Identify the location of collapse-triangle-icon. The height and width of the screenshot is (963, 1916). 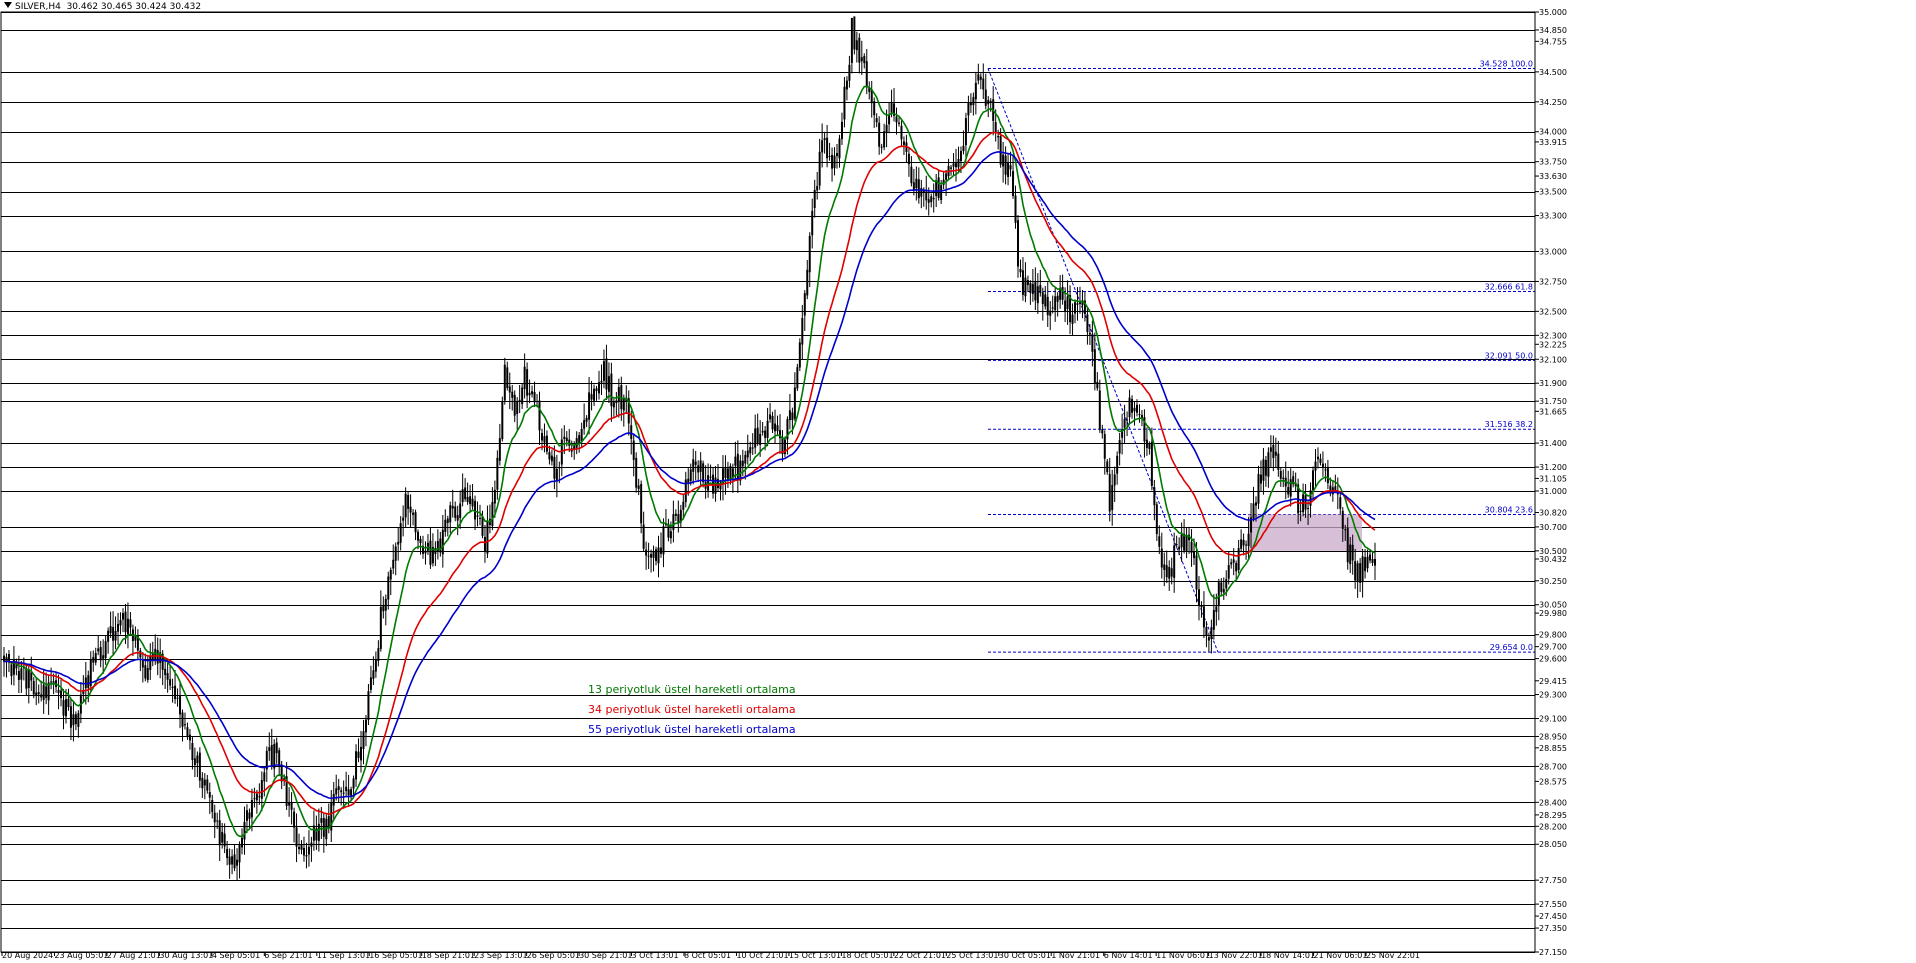
(8, 5).